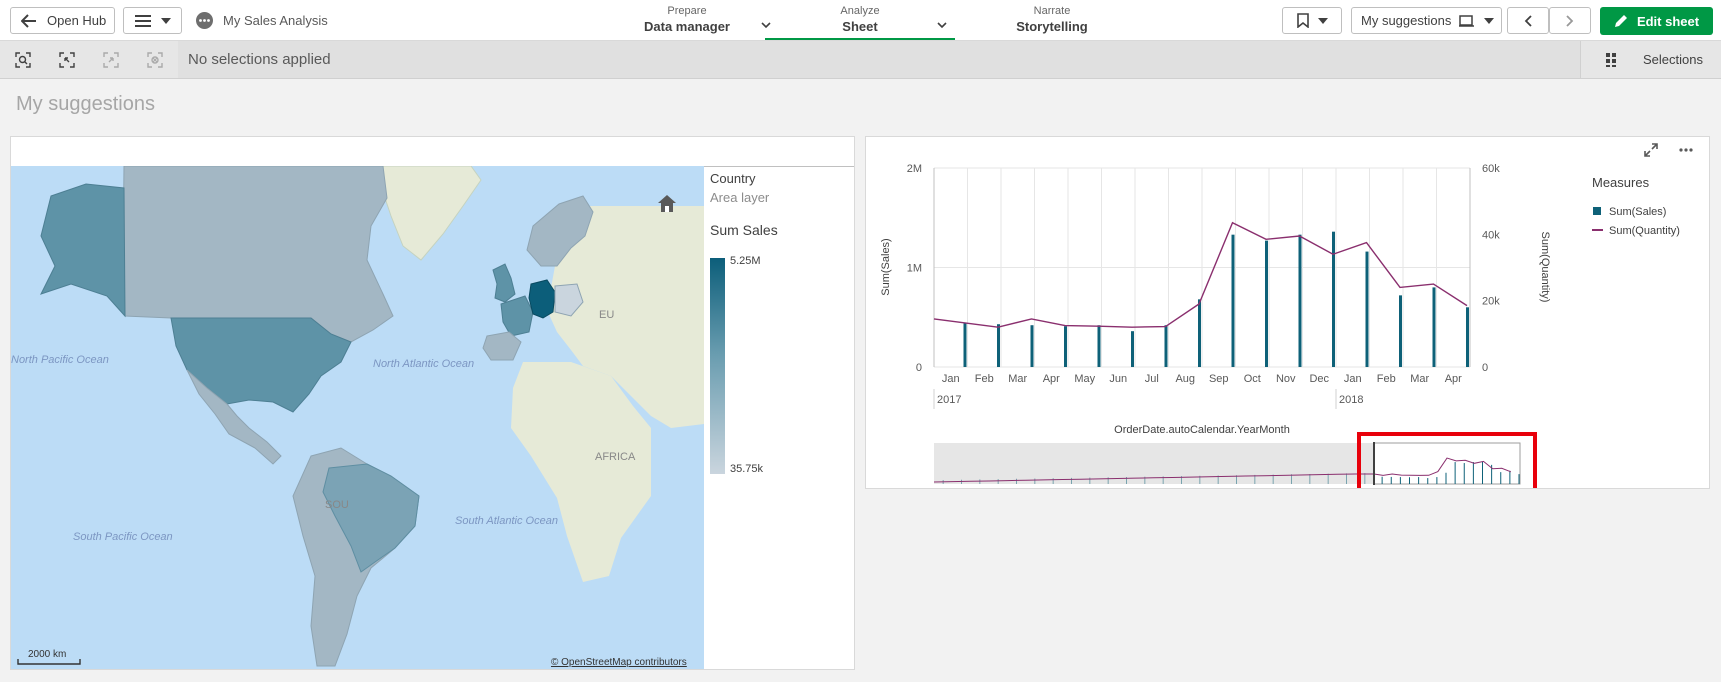 The height and width of the screenshot is (682, 1721). What do you see at coordinates (919, 368) in the screenshot?
I see `y-tick-label: 0` at bounding box center [919, 368].